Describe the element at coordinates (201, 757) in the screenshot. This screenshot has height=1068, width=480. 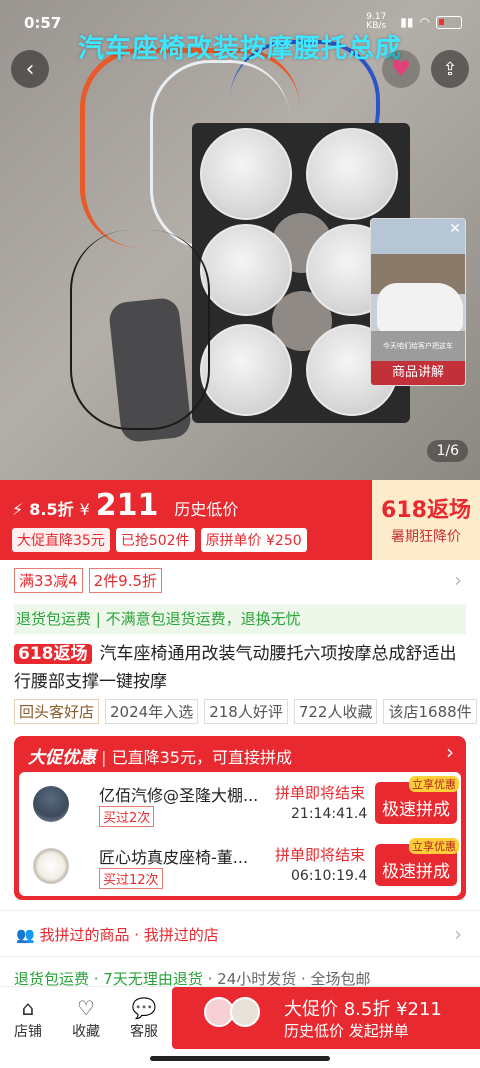
I see `group-header-text: 已直降35元，可直接拼成` at that location.